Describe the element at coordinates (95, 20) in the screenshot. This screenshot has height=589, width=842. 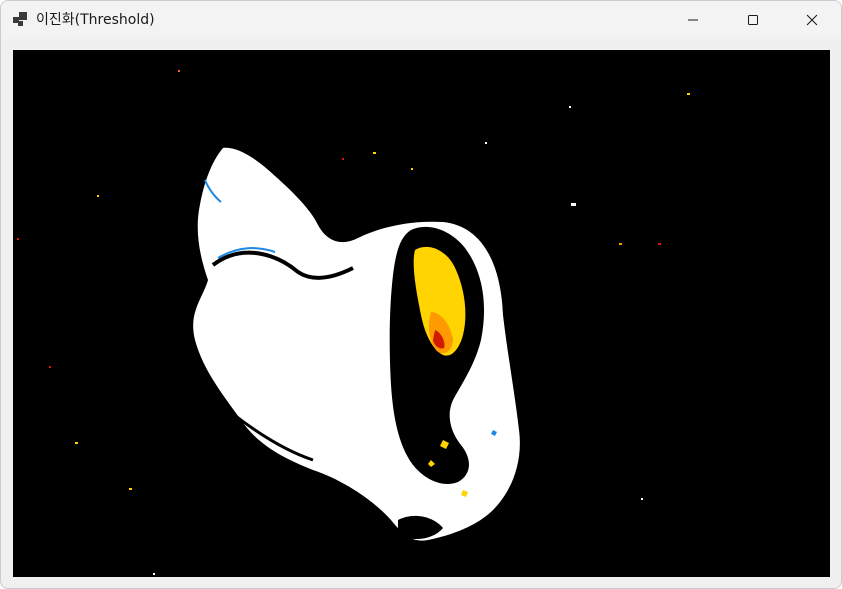
I see `window-title: 이진화(Threshold)` at that location.